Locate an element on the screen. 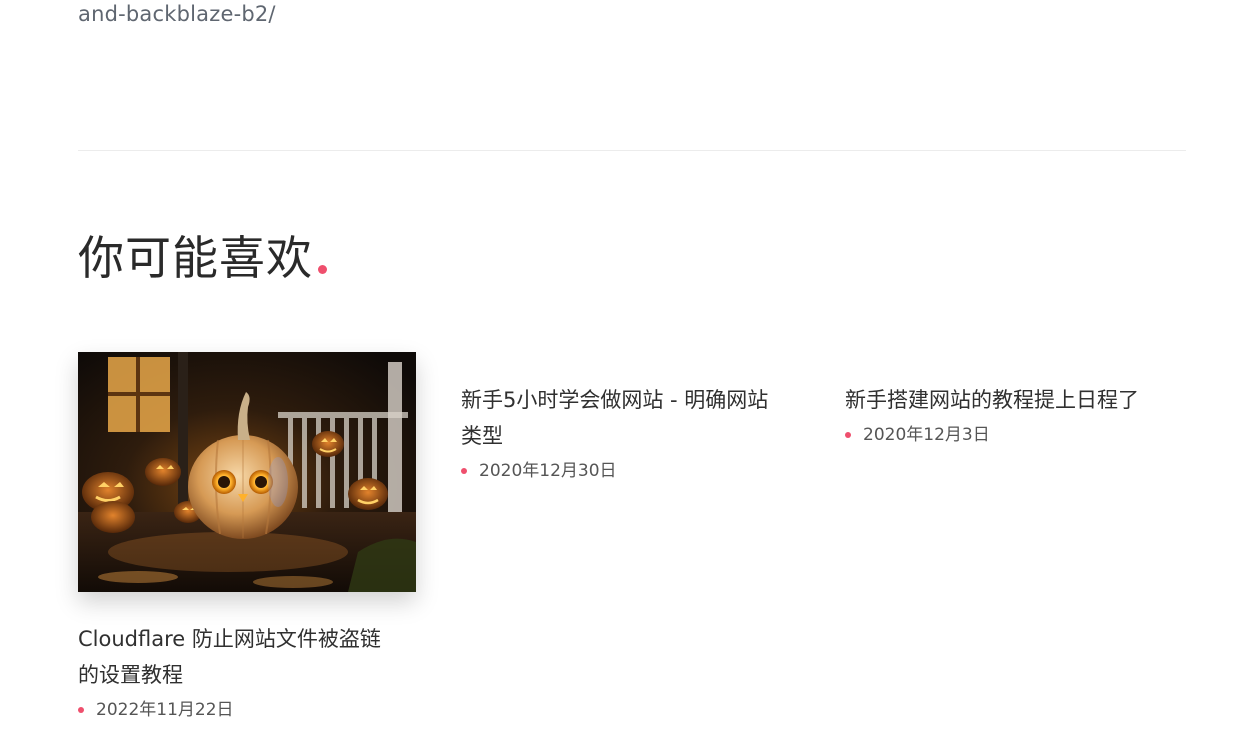 This screenshot has height=741, width=1239. halloween-pumpkins-image is located at coordinates (247, 472).